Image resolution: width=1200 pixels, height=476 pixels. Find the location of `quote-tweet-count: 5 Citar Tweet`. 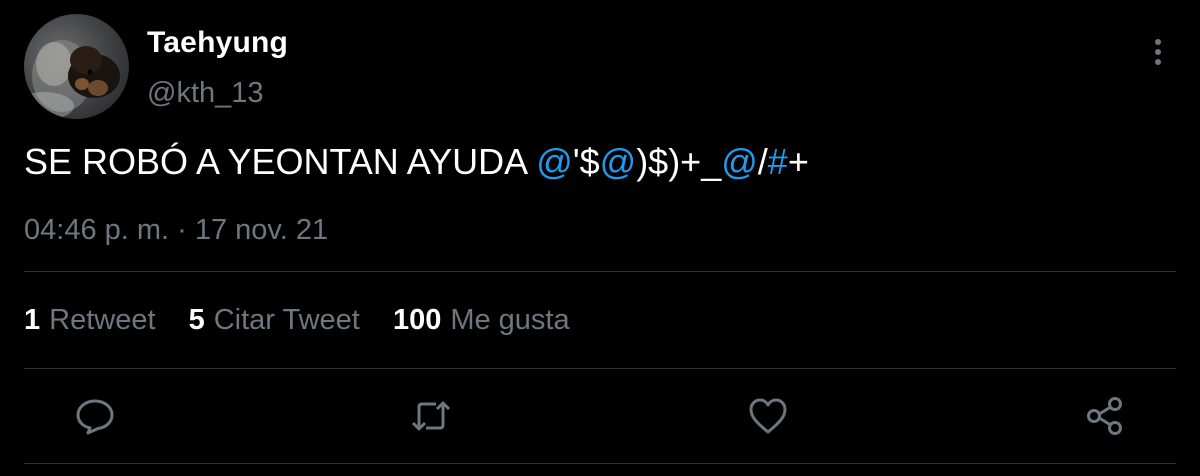

quote-tweet-count: 5 Citar Tweet is located at coordinates (274, 320).